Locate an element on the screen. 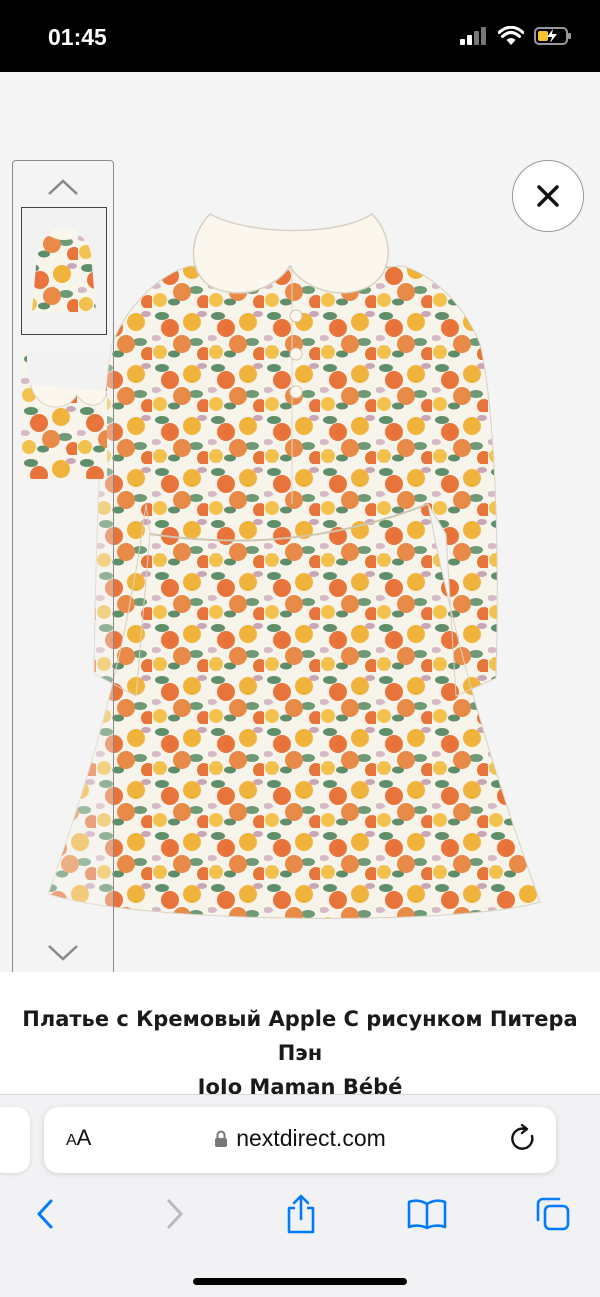 The height and width of the screenshot is (1297, 600). home-indicator is located at coordinates (300, 1281).